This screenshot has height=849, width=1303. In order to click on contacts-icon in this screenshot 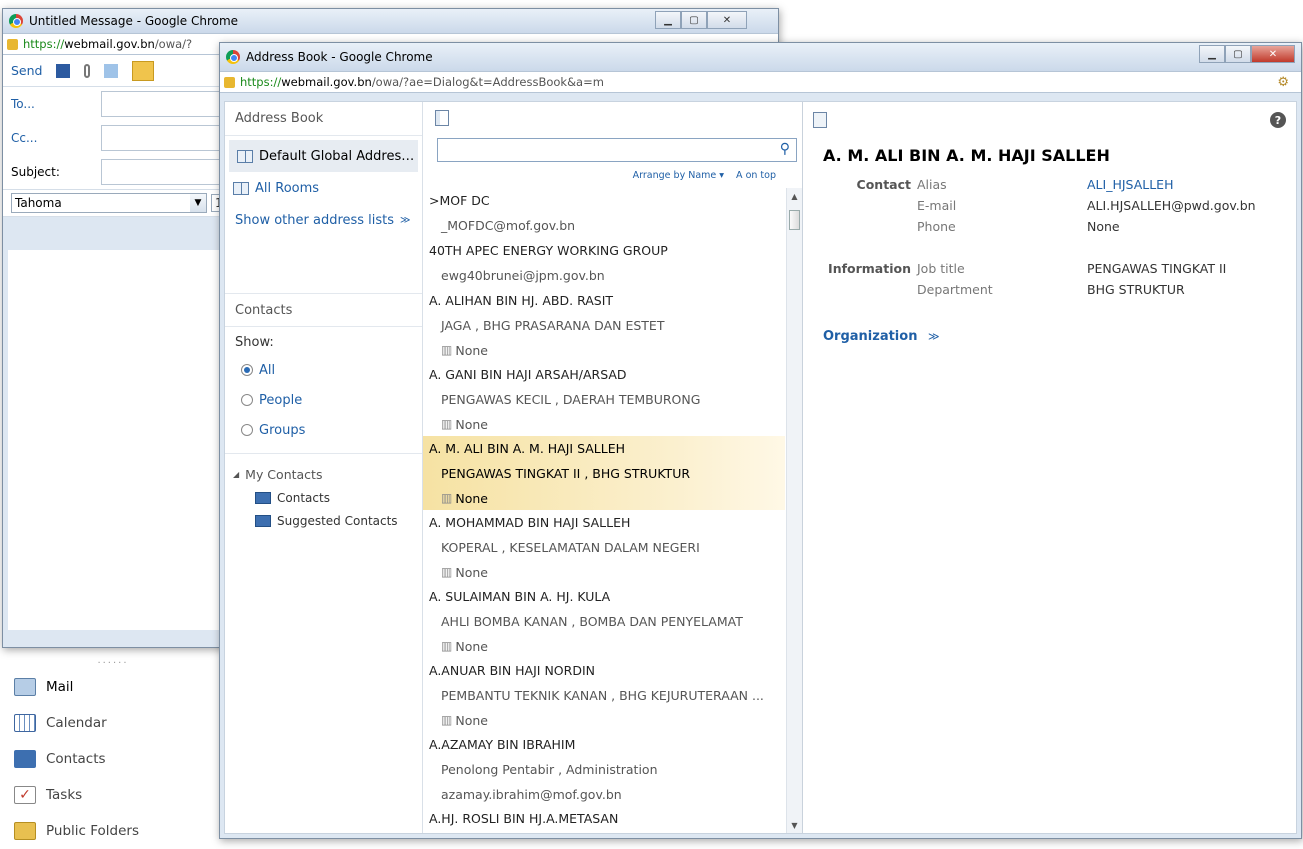, I will do `click(25, 759)`.